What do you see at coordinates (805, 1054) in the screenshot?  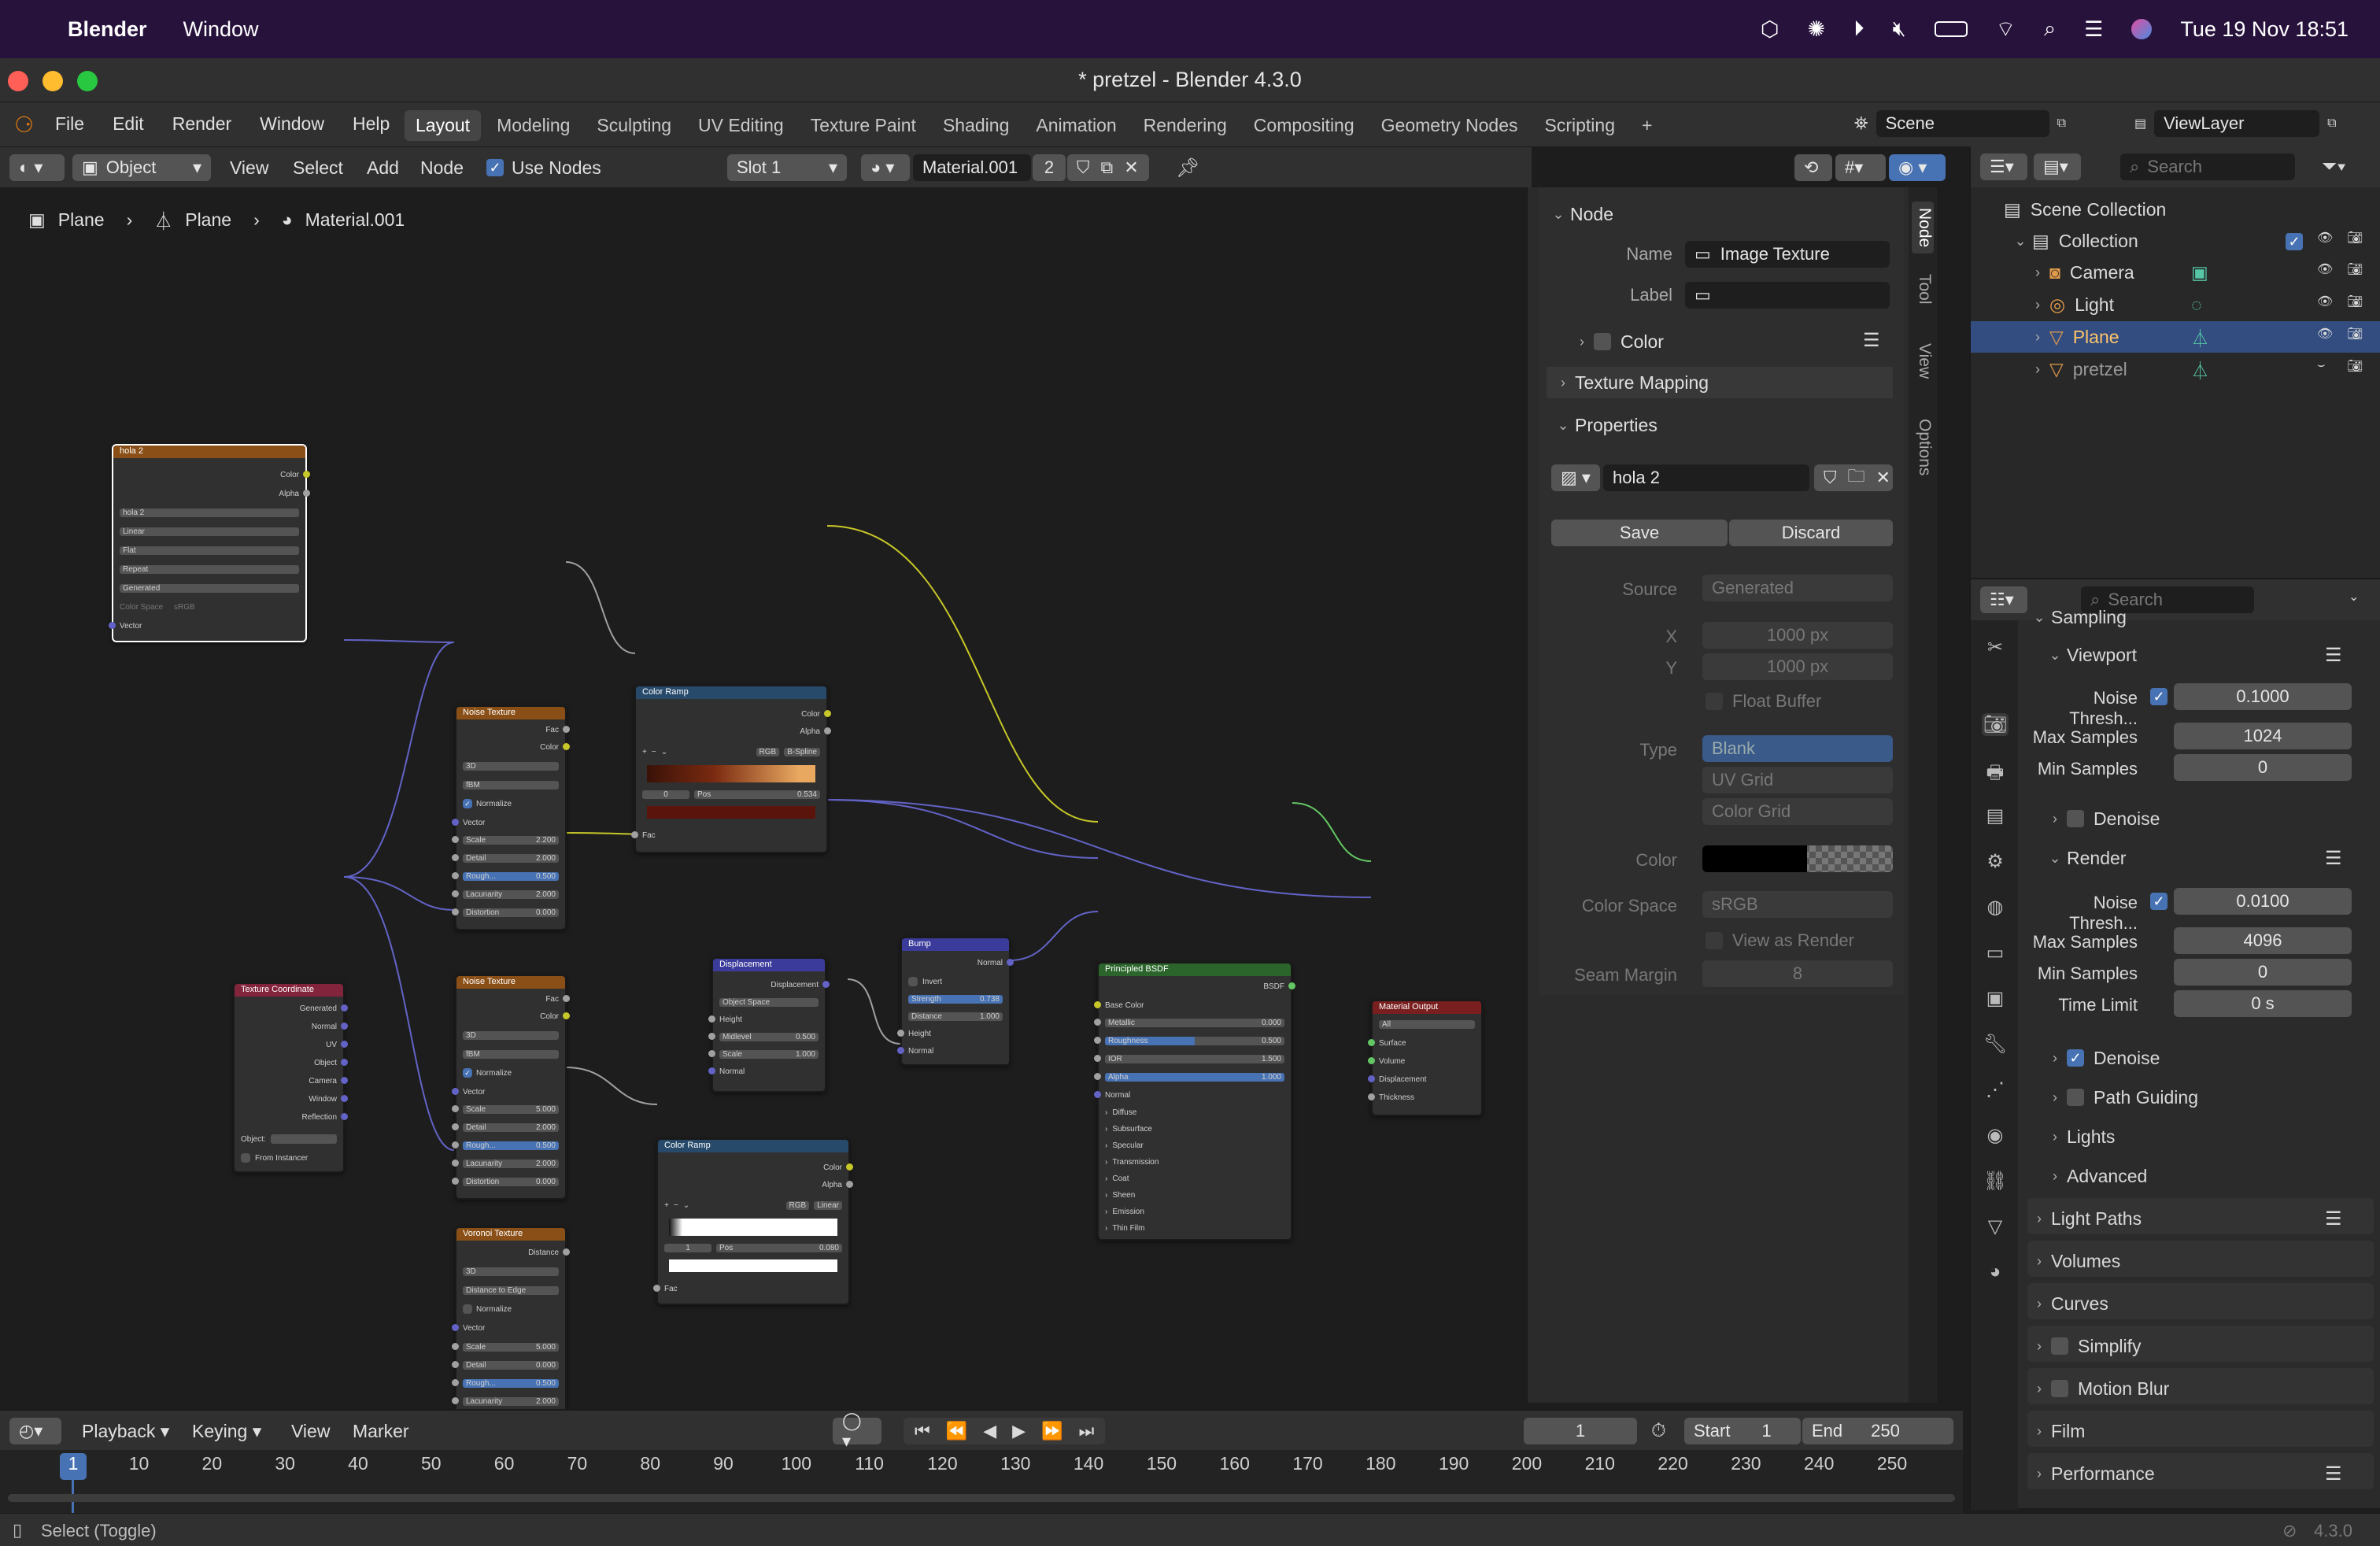 I see `scale-value: 1.000` at bounding box center [805, 1054].